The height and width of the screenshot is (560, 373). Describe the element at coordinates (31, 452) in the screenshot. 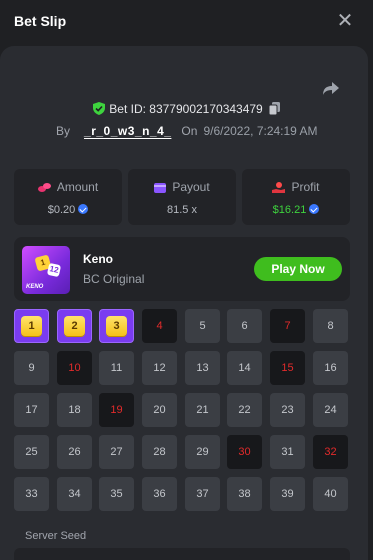

I see `keno-cell: 25` at that location.